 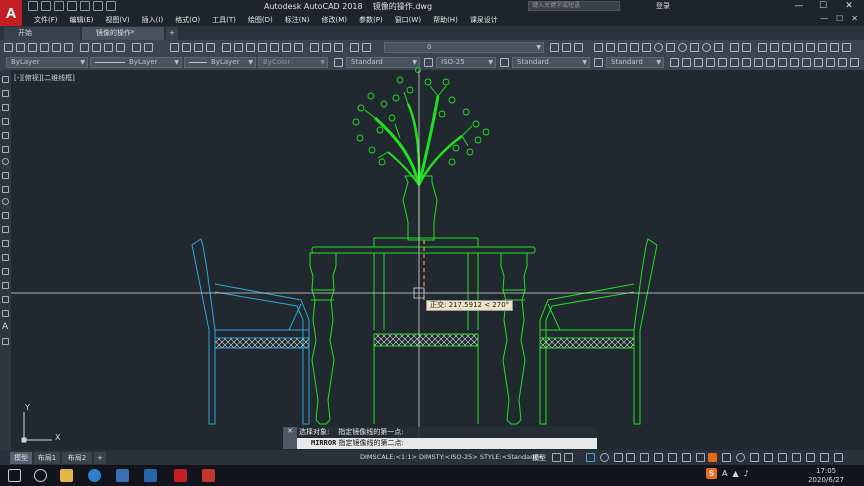 What do you see at coordinates (5, 299) in the screenshot?
I see `region-icon` at bounding box center [5, 299].